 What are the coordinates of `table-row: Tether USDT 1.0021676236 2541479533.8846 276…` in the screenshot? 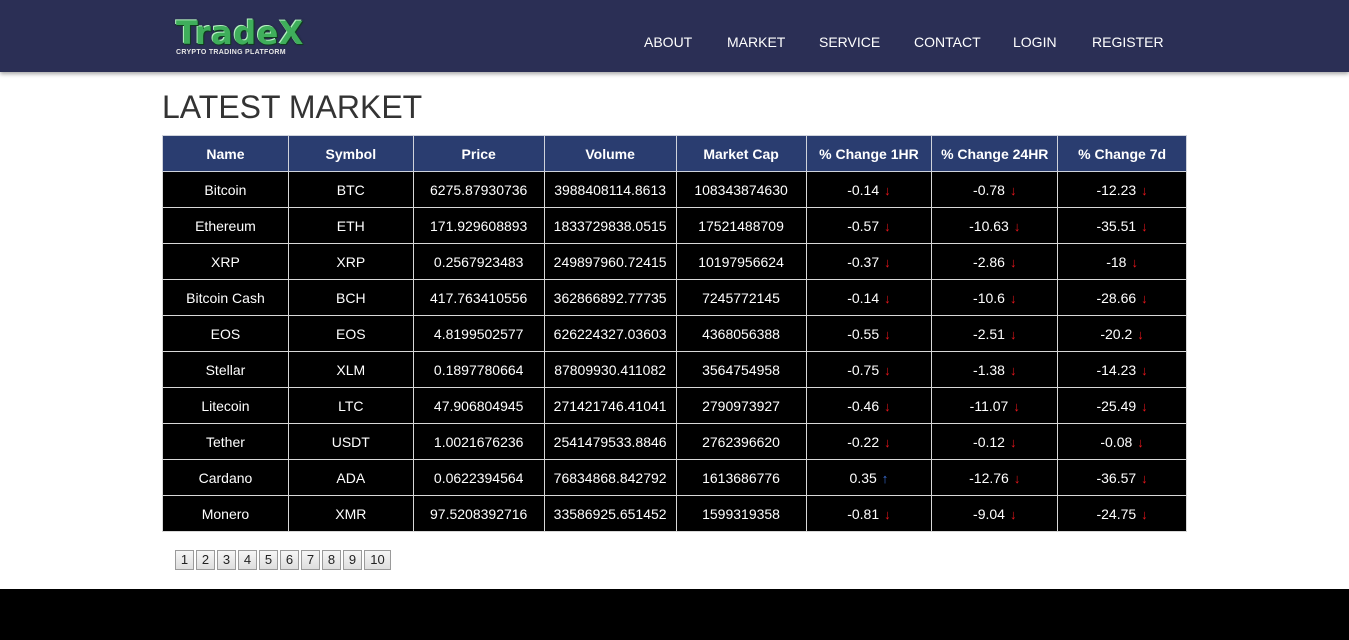 It's located at (674, 441).